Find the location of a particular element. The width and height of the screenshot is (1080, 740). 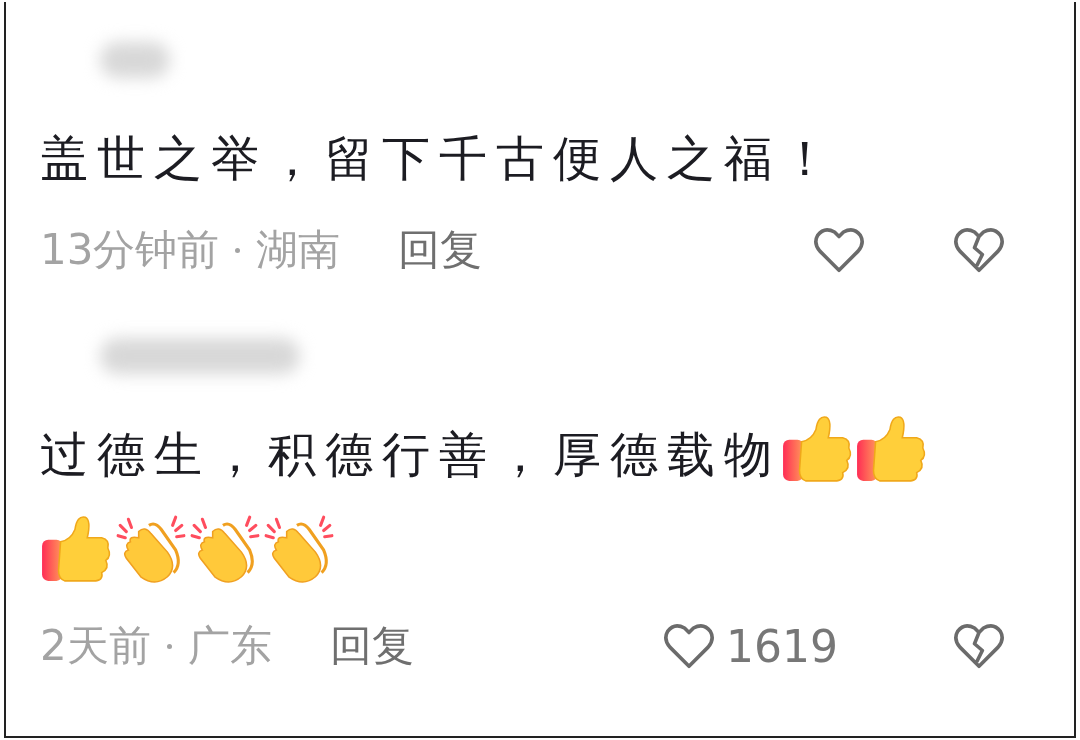

comment-region: 湖南 is located at coordinates (298, 250).